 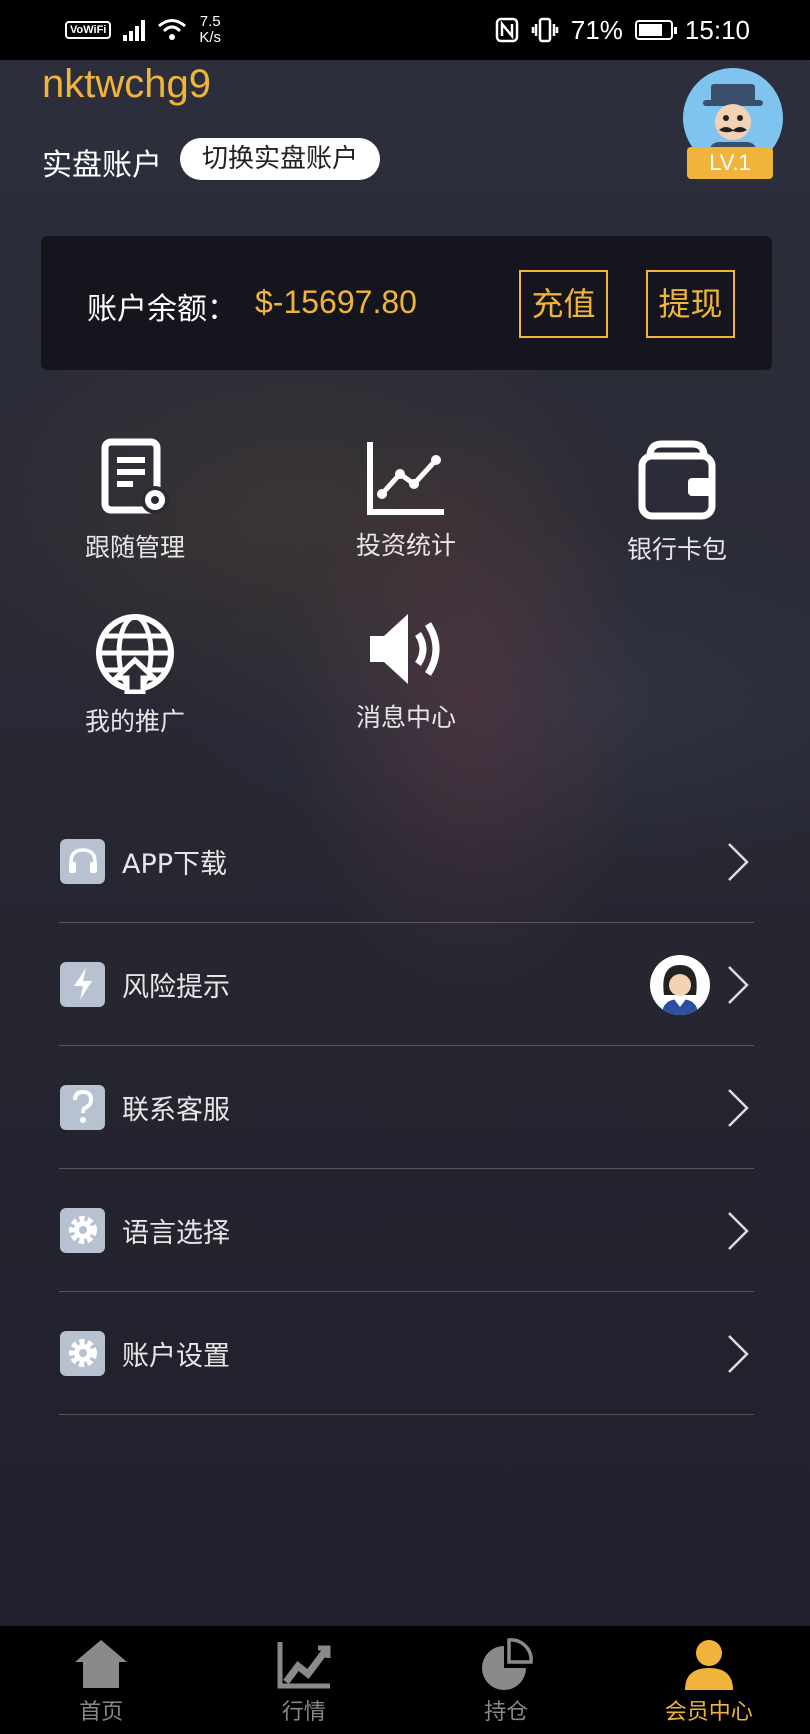 I want to click on menu-label: 账户设置, so click(x=176, y=1356).